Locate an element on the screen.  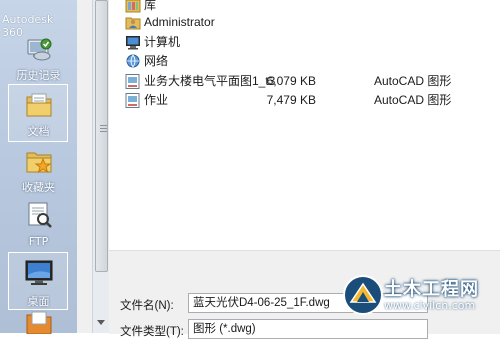
favorites-folder-icon is located at coordinates (39, 162).